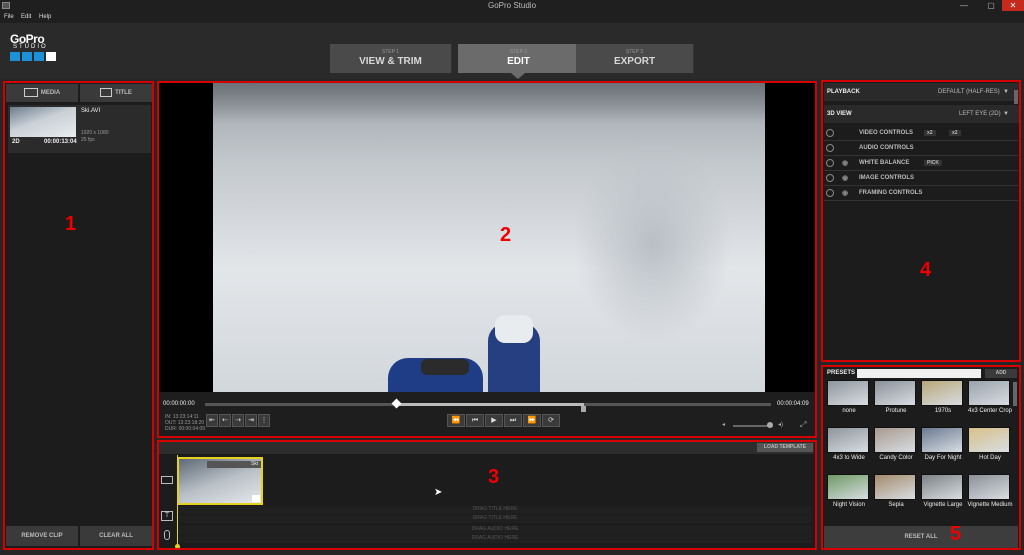 The image size is (1024, 555). Describe the element at coordinates (167, 516) in the screenshot. I see `title-track-icon: T` at that location.